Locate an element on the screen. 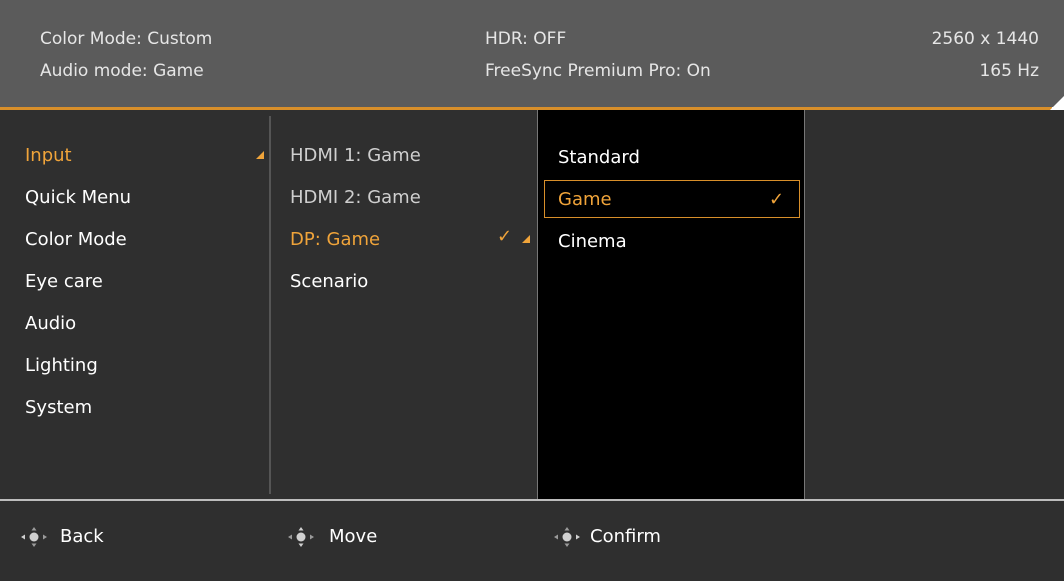  move-hint: Move is located at coordinates (353, 536).